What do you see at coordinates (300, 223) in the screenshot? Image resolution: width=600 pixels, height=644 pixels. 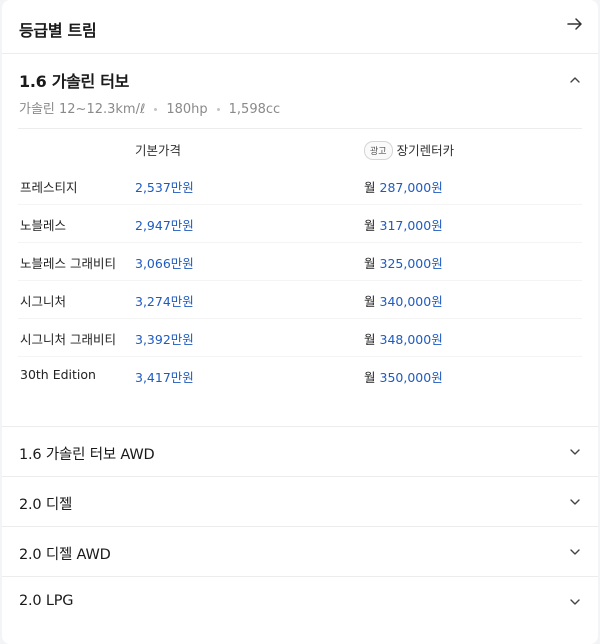 I see `table-row: 노블레스 2,947만원 월 317,000원` at bounding box center [300, 223].